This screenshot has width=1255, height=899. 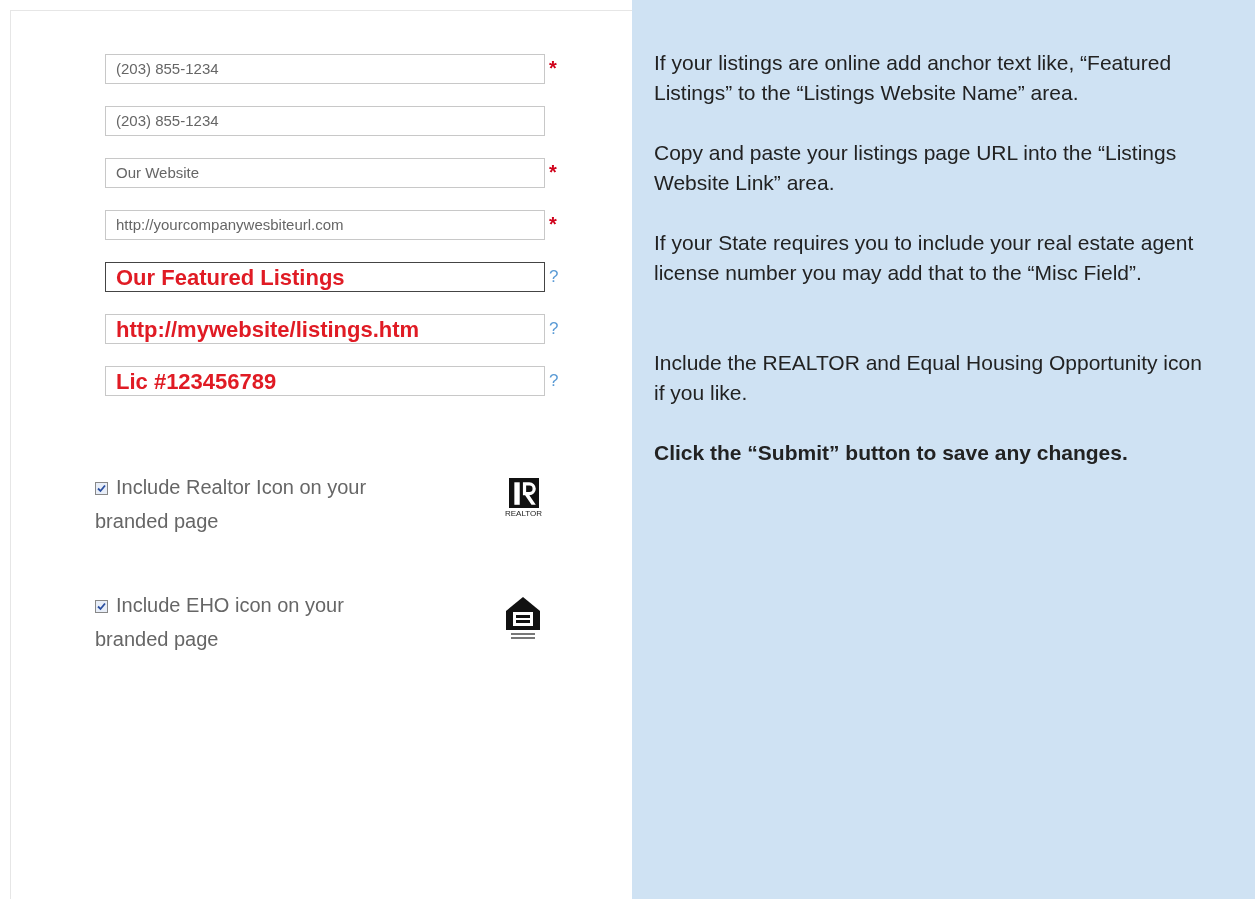 I want to click on text-input: Our Featured Listings, so click(x=325, y=277).